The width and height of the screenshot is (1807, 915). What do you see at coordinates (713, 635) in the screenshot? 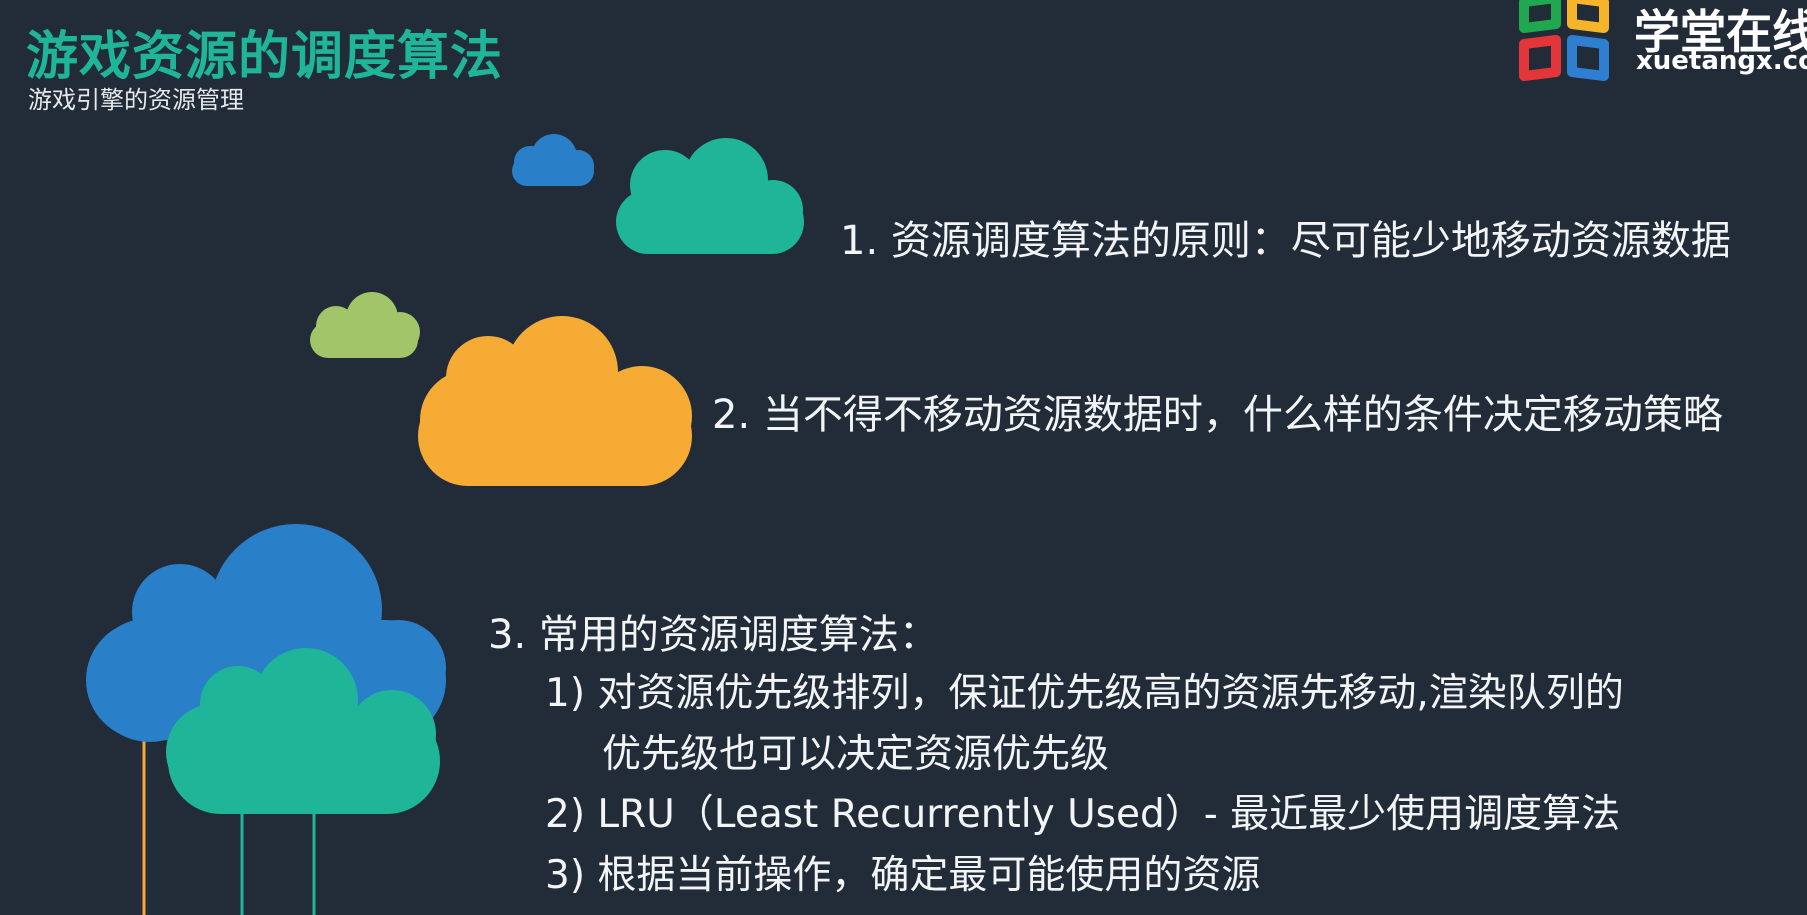
I see `point-3: 3. 常用的资源调度算法：` at bounding box center [713, 635].